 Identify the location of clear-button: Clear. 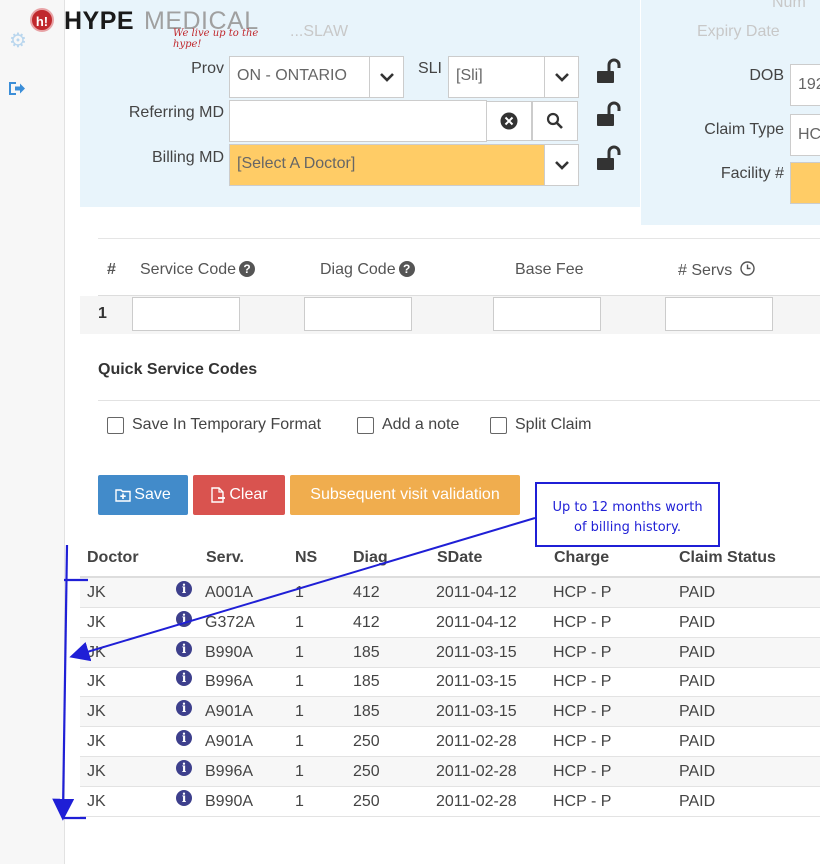
(239, 495).